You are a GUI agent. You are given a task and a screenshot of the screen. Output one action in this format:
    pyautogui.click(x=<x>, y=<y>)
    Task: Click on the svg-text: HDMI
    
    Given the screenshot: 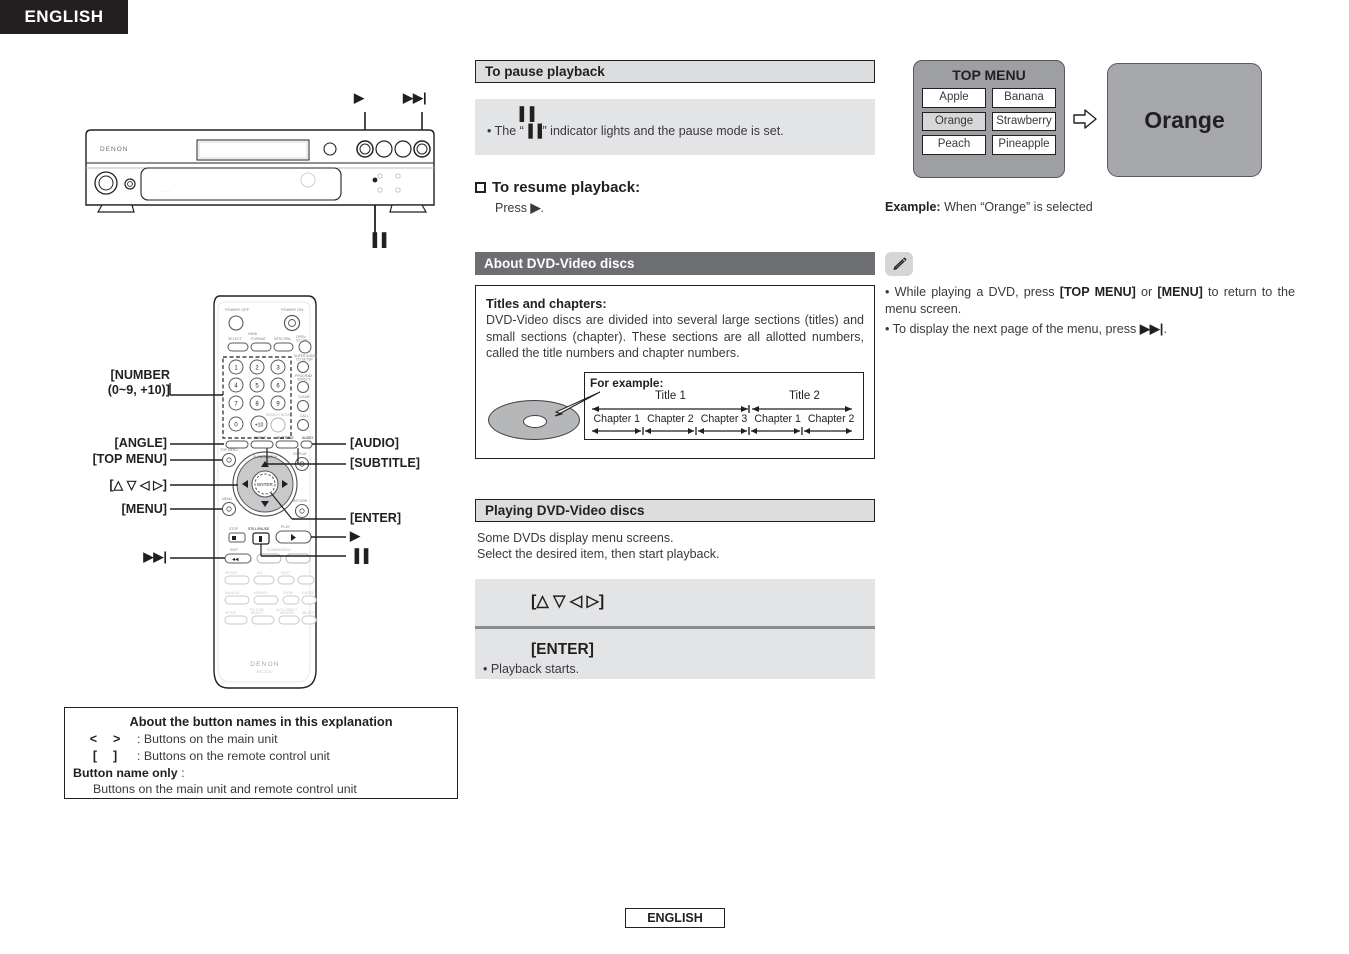 What is the action you would take?
    pyautogui.click(x=252, y=334)
    